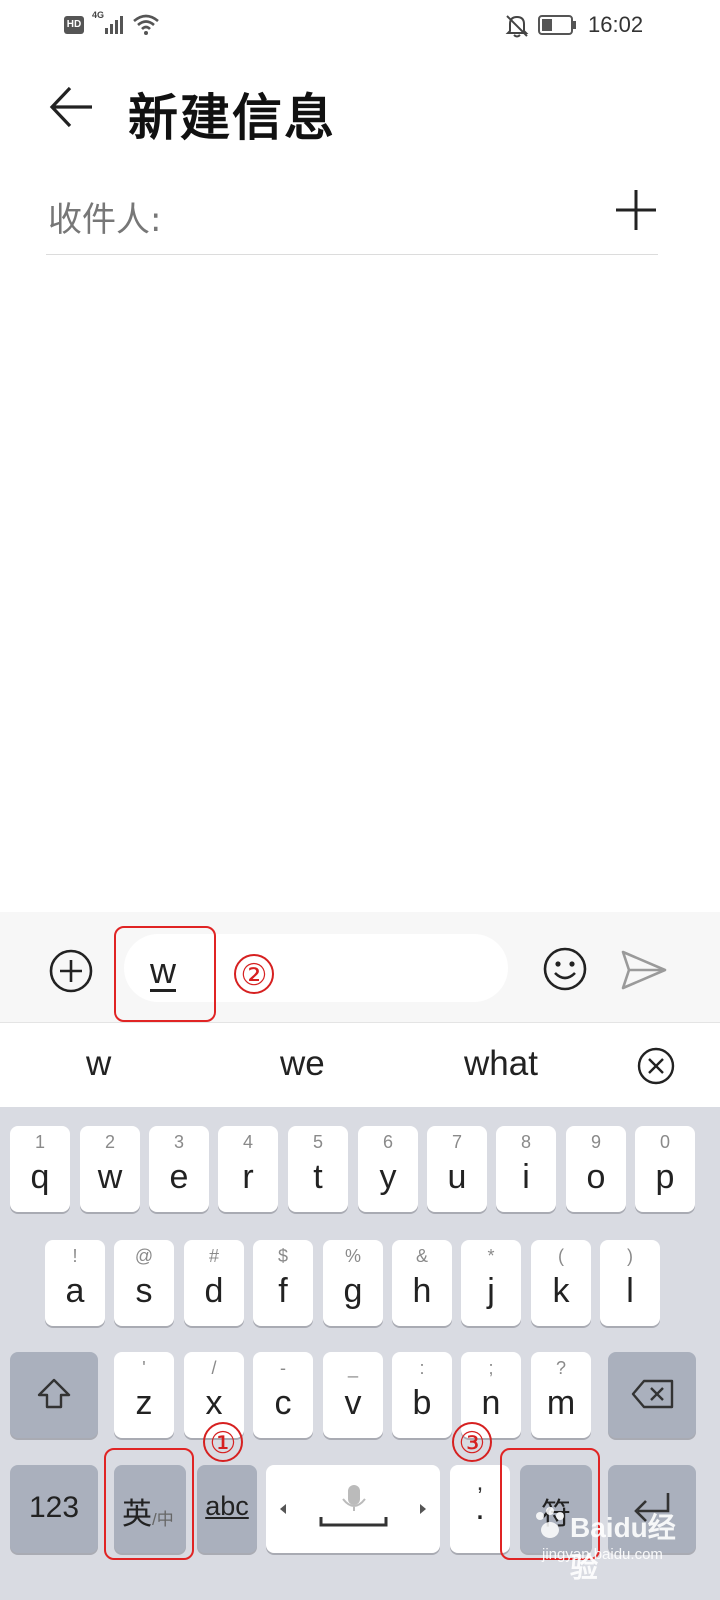  I want to click on key-y: 6y, so click(388, 1169).